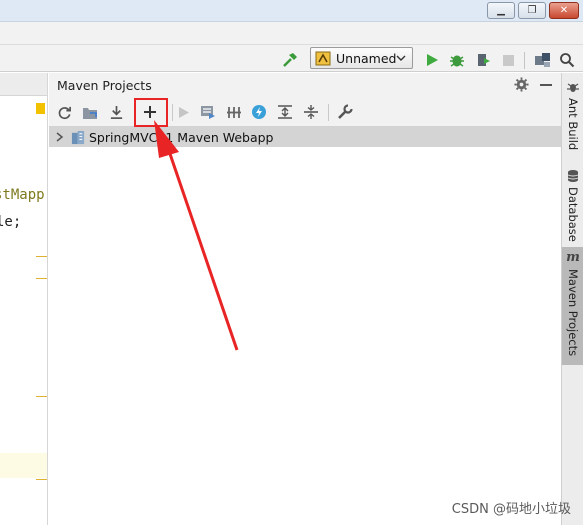  What do you see at coordinates (508, 60) in the screenshot?
I see `stop-icon` at bounding box center [508, 60].